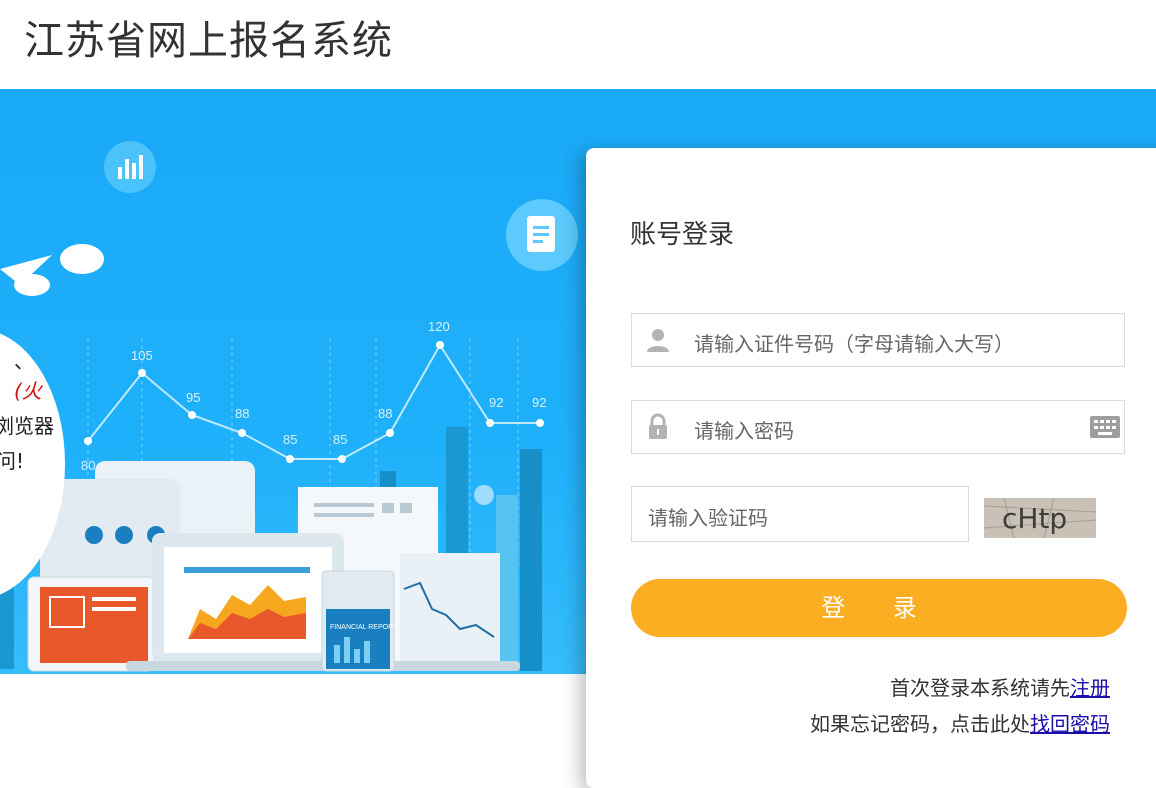 The image size is (1156, 788). I want to click on password-field: 请输入密码, so click(878, 427).